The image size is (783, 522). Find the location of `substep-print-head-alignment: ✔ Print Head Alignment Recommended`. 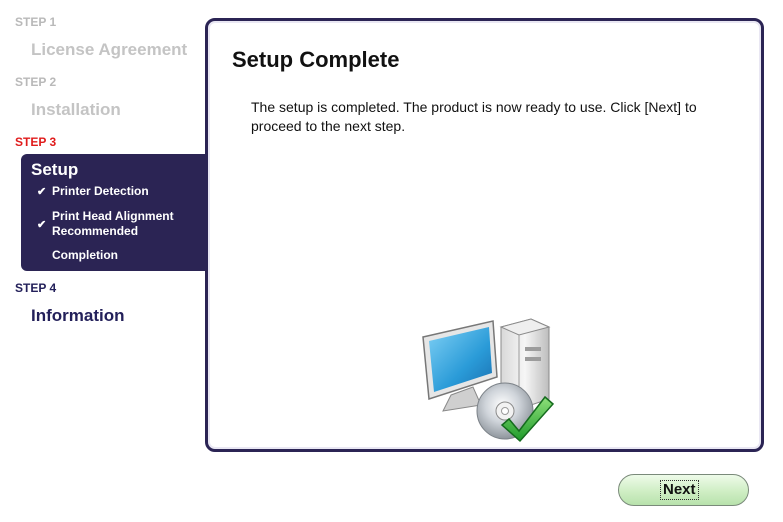

substep-print-head-alignment: ✔ Print Head Alignment Recommended is located at coordinates (117, 224).